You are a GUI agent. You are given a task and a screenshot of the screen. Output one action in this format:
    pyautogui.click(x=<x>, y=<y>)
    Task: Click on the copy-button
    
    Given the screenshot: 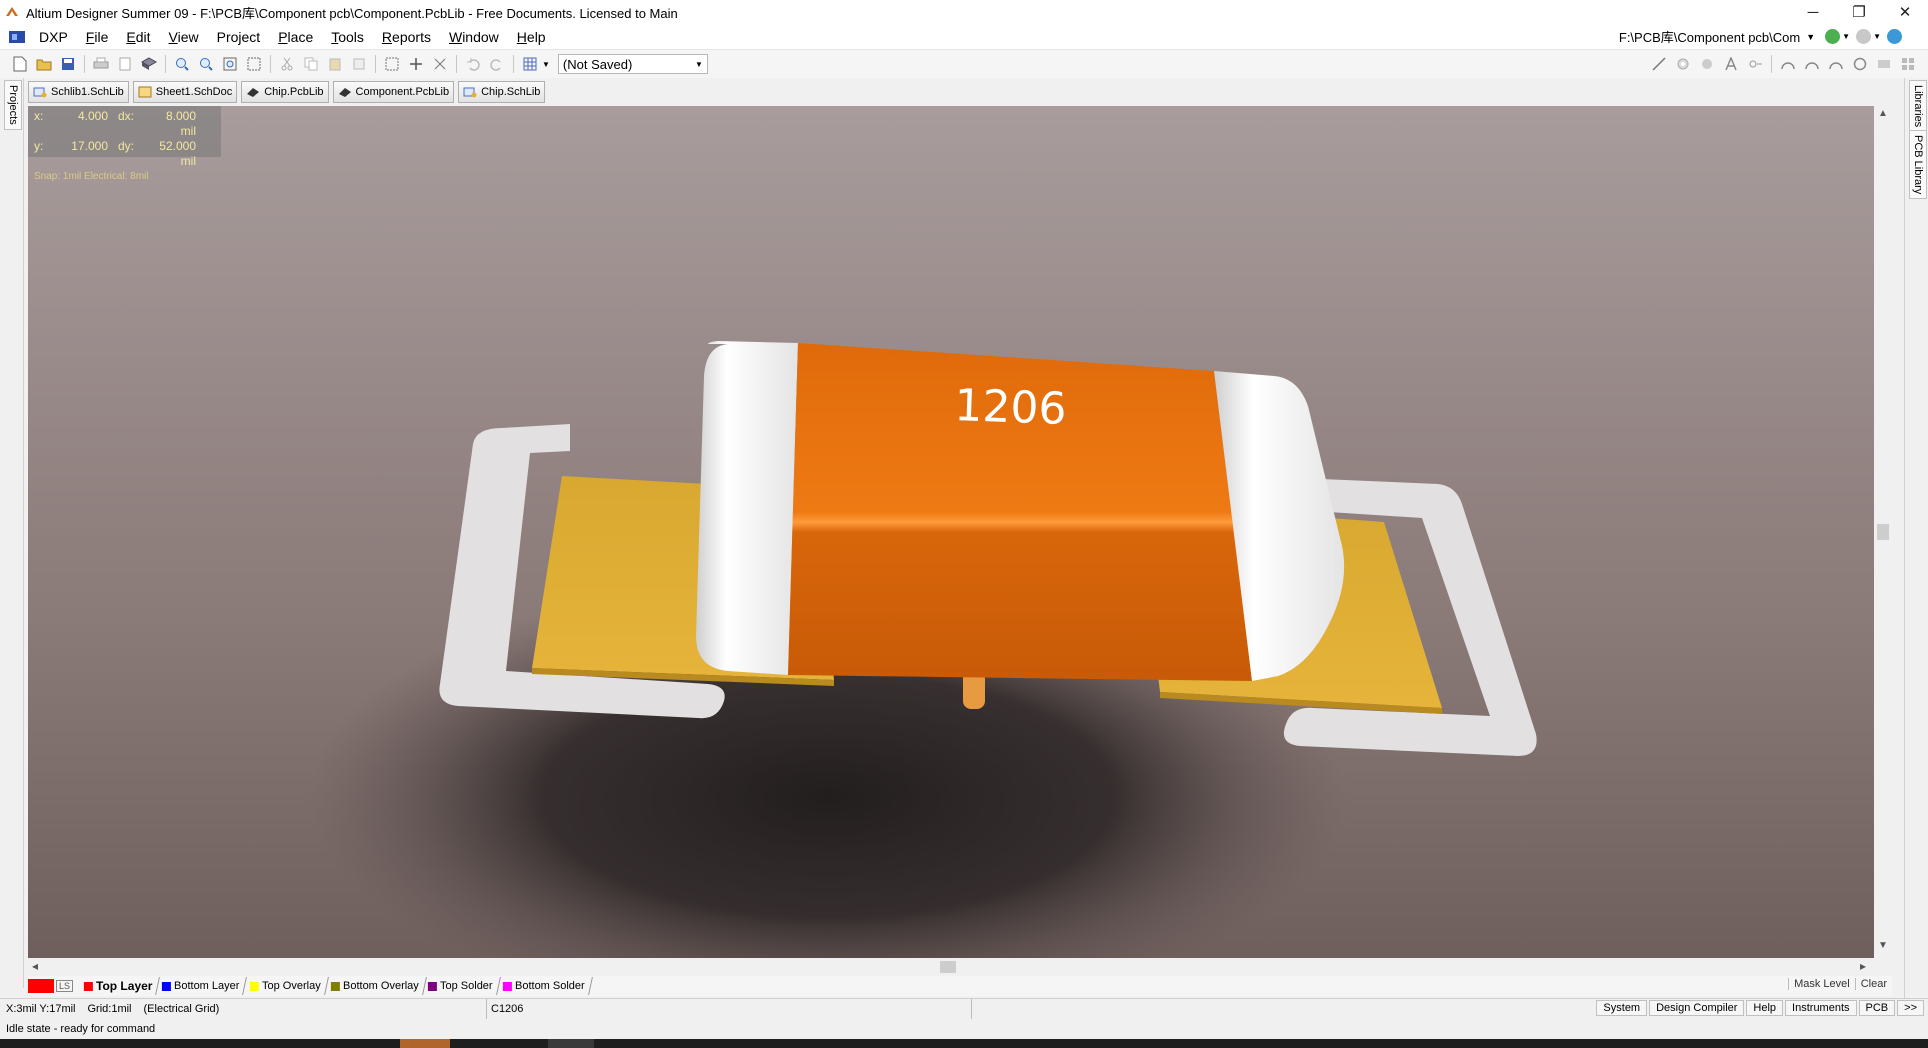 What is the action you would take?
    pyautogui.click(x=311, y=64)
    